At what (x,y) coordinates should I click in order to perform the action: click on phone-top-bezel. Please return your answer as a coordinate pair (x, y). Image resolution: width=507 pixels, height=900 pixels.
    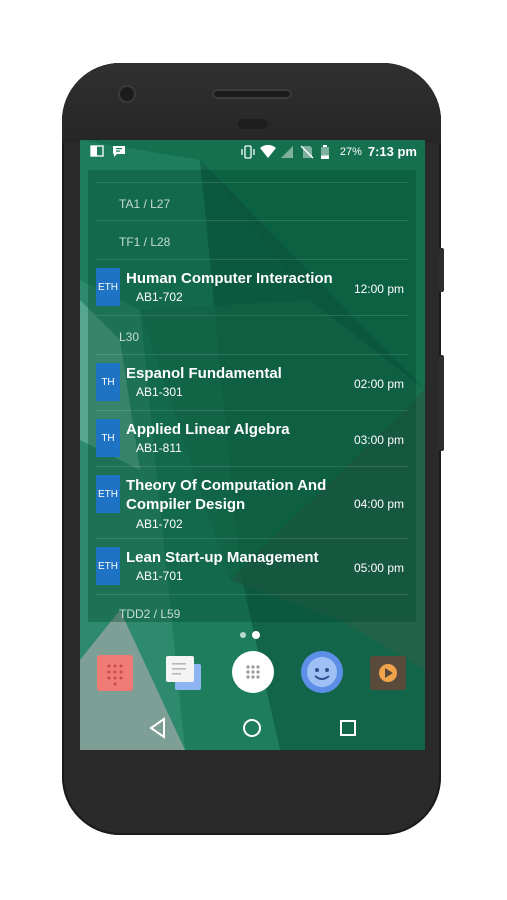
    Looking at the image, I should click on (251, 103).